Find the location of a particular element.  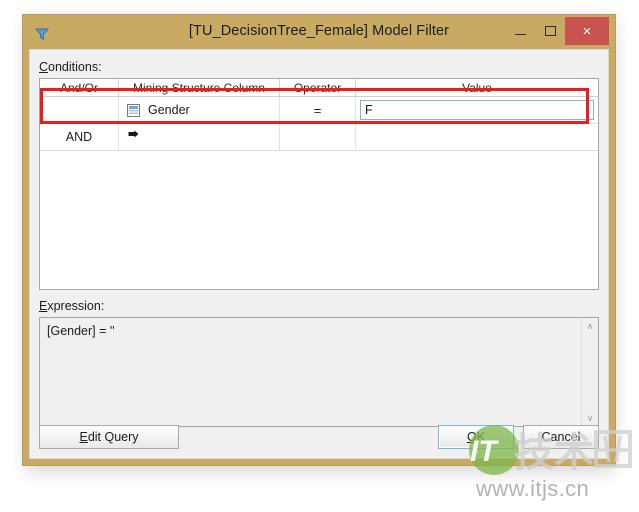

cell-operator is located at coordinates (317, 137).